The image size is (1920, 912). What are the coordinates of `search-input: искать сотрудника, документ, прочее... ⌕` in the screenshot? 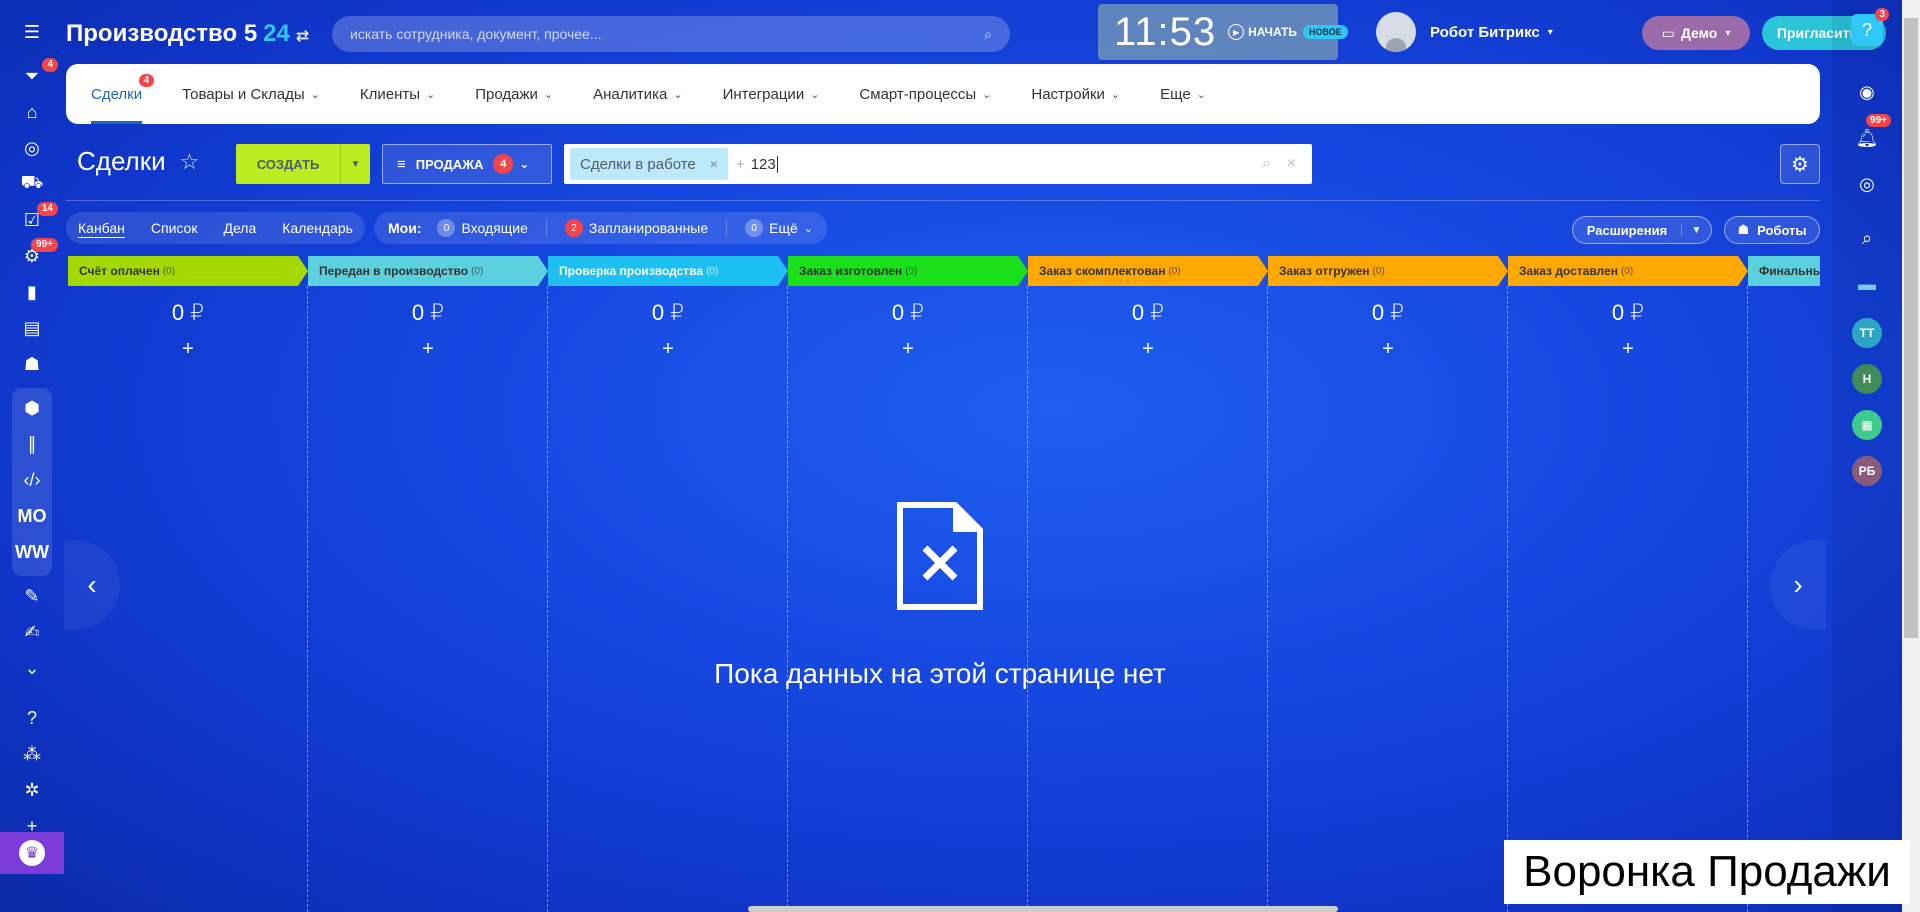 It's located at (671, 34).